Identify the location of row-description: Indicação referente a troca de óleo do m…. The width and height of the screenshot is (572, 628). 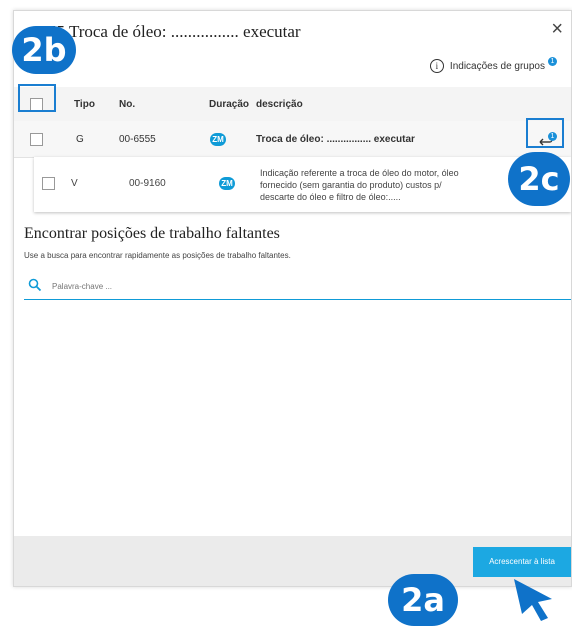
(359, 185).